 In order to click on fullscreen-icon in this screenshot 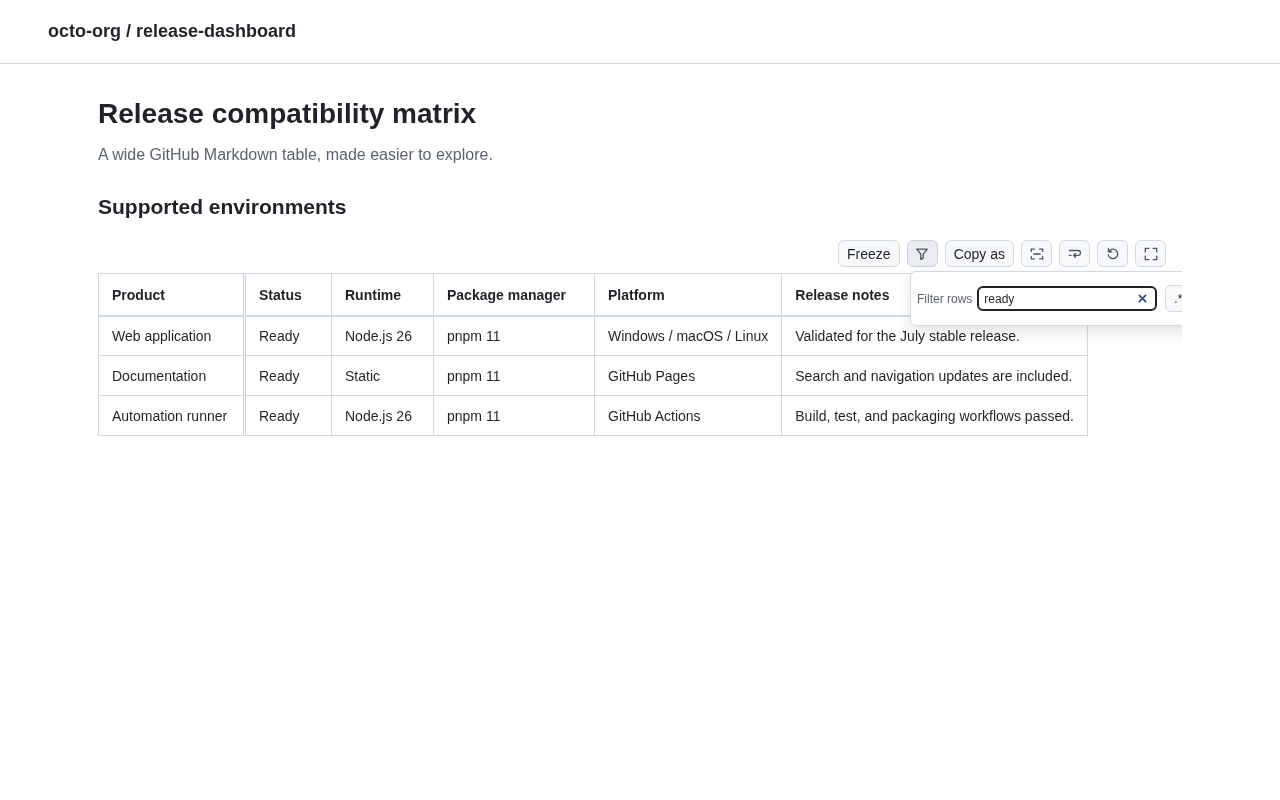, I will do `click(1150, 253)`.